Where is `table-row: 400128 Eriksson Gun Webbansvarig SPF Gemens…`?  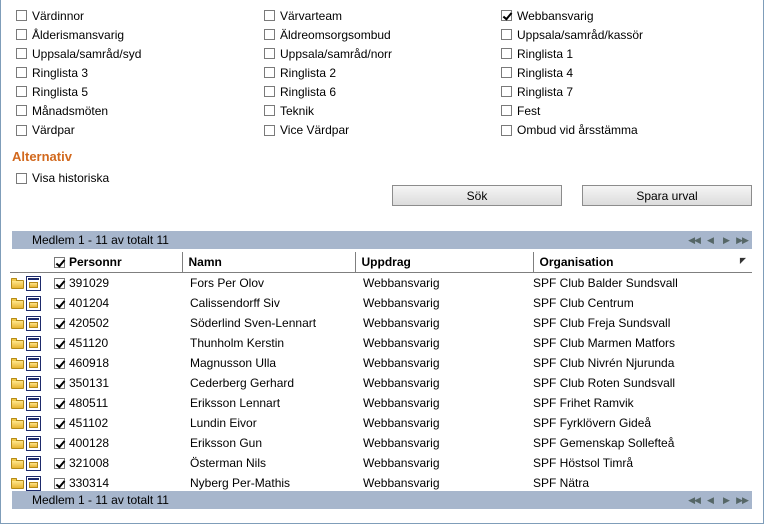
table-row: 400128 Eriksson Gun Webbansvarig SPF Gemens… is located at coordinates (381, 443).